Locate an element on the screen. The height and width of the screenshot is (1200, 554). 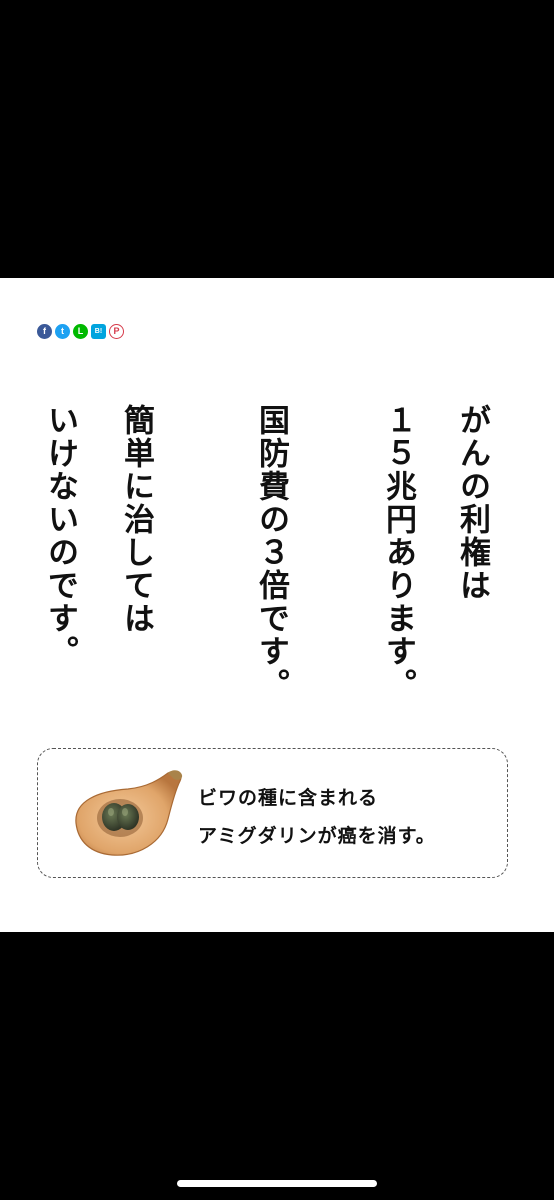
callout-text: ビワの種に含まれる アミグダリンが癌を消す。 is located at coordinates (317, 817).